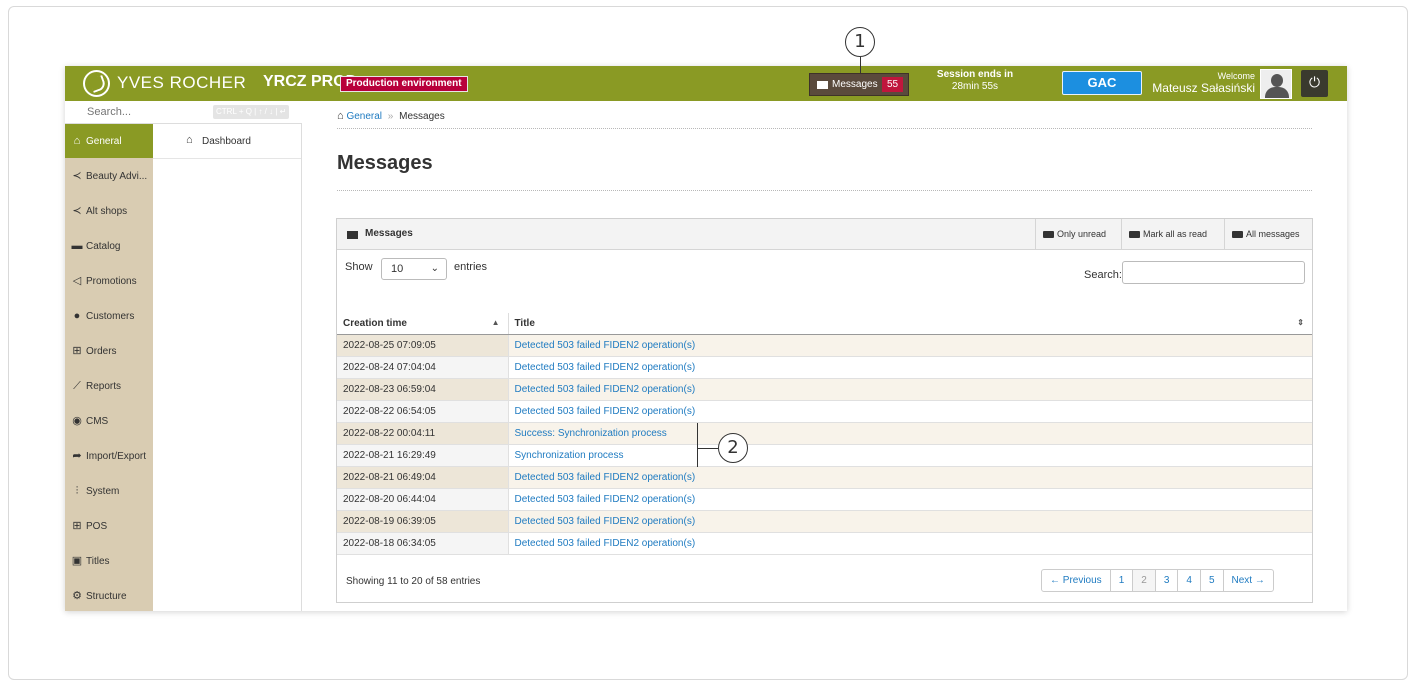 This screenshot has height=686, width=1413. Describe the element at coordinates (116, 456) in the screenshot. I see `sidebar-item-label: Import/Export` at that location.